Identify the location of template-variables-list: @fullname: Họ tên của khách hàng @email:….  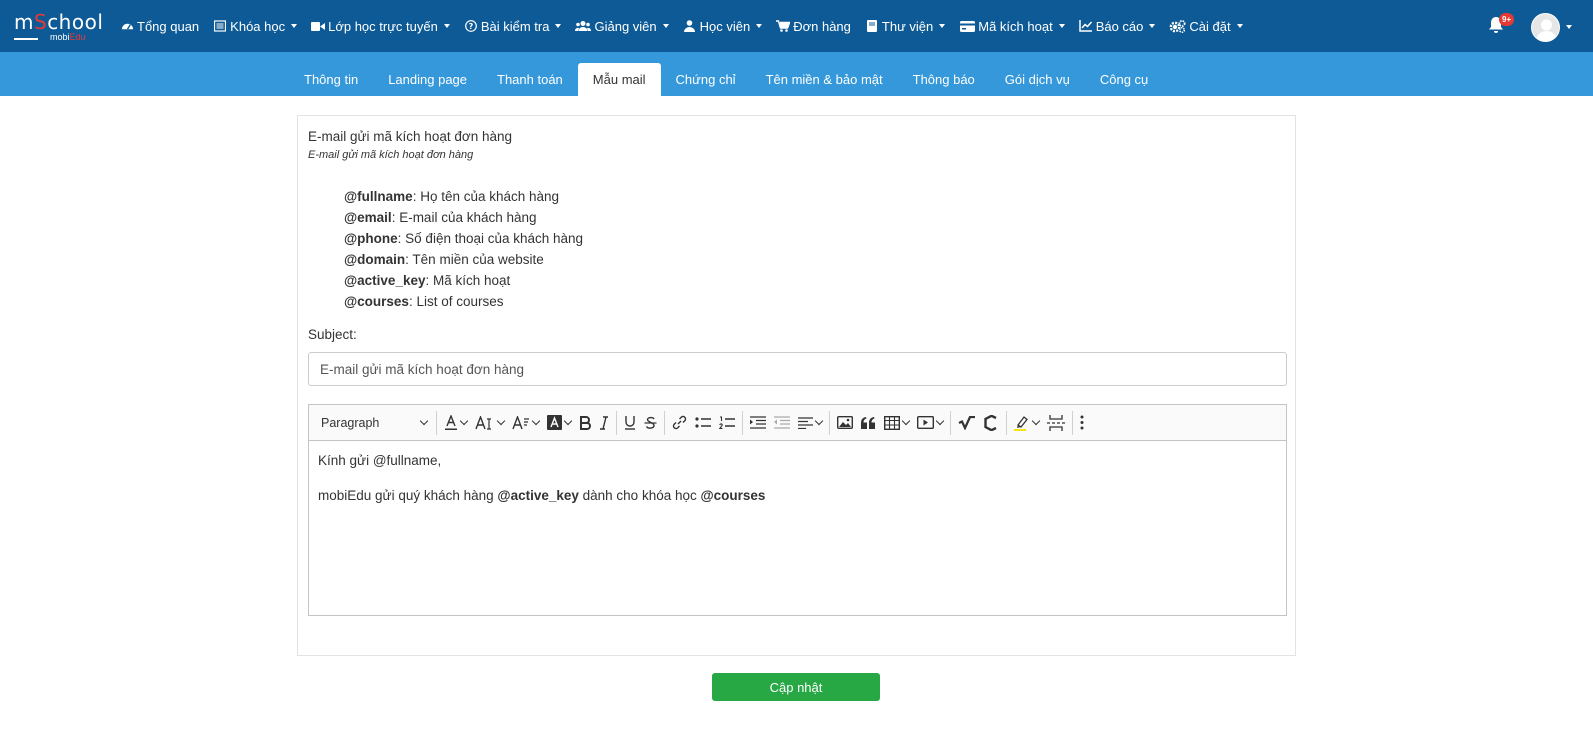
(463, 249).